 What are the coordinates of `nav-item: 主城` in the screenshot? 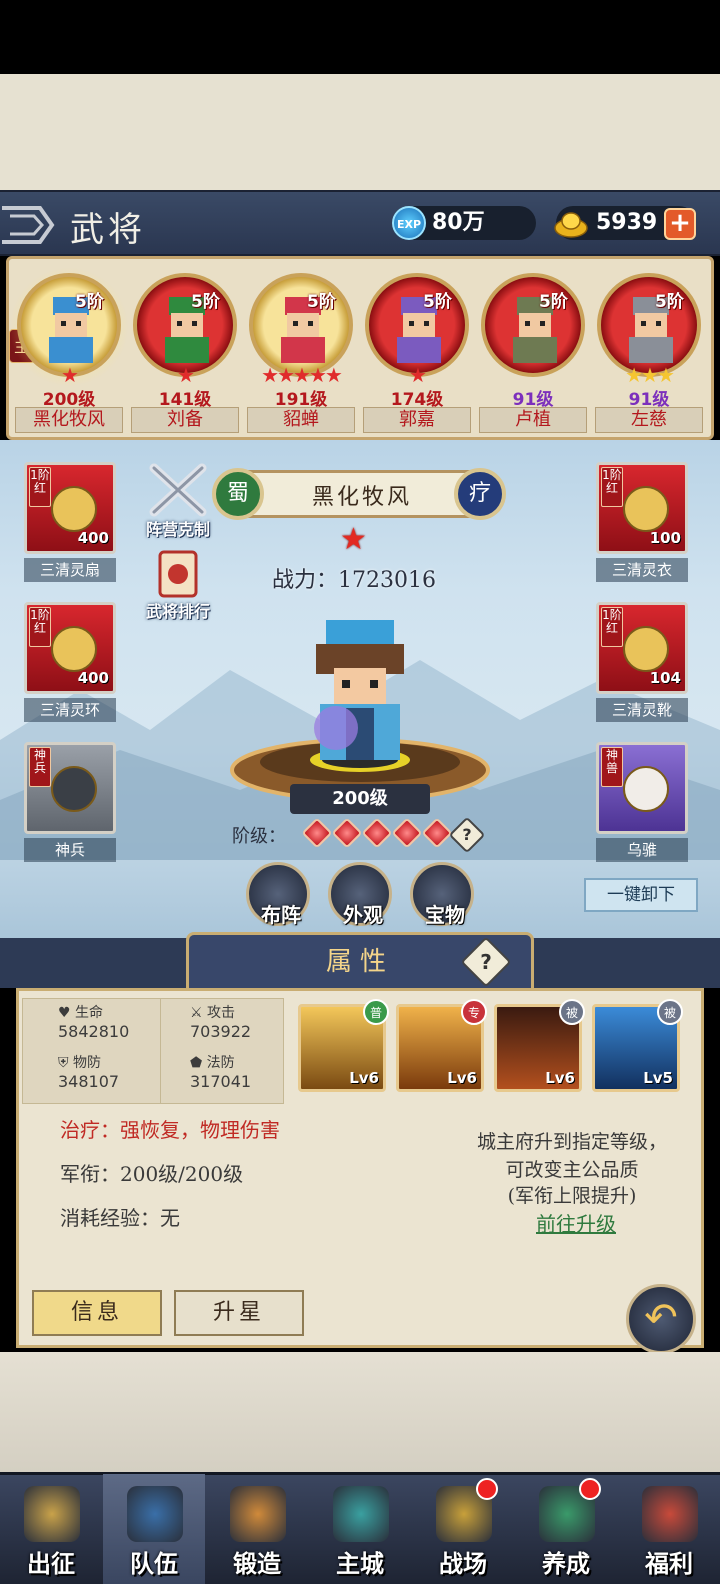 It's located at (360, 1529).